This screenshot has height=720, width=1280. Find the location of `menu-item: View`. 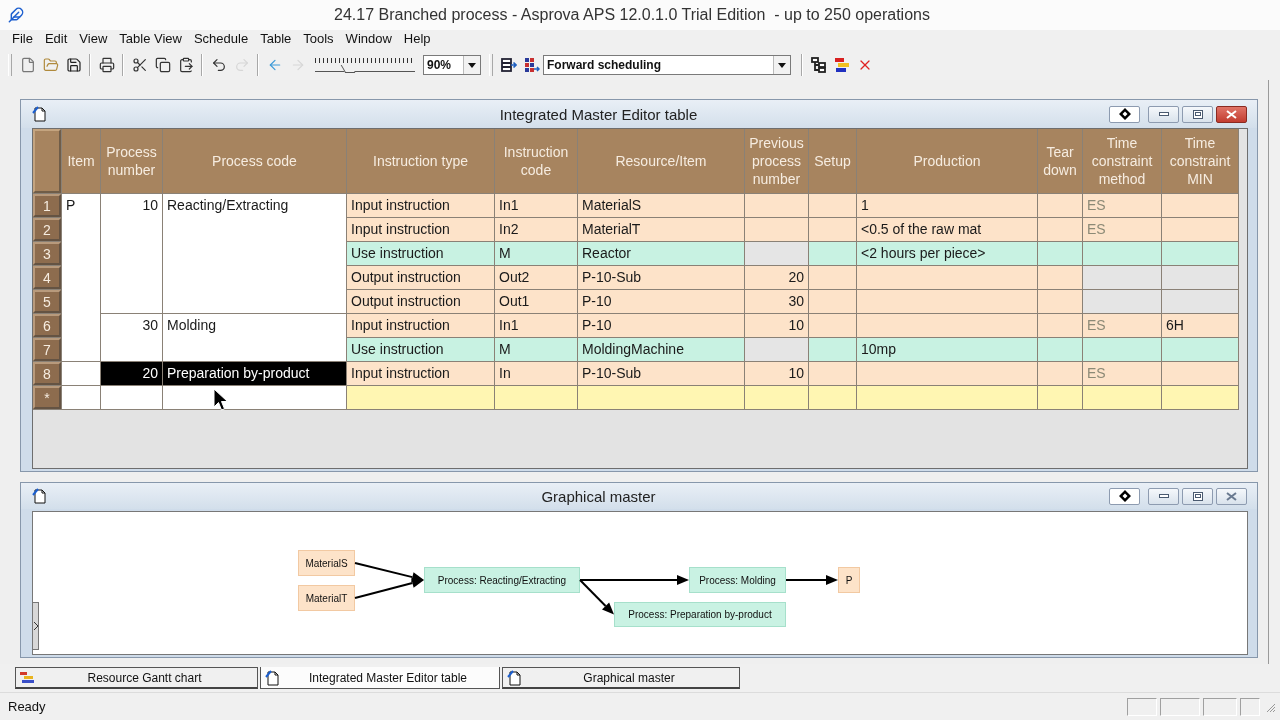

menu-item: View is located at coordinates (93, 39).